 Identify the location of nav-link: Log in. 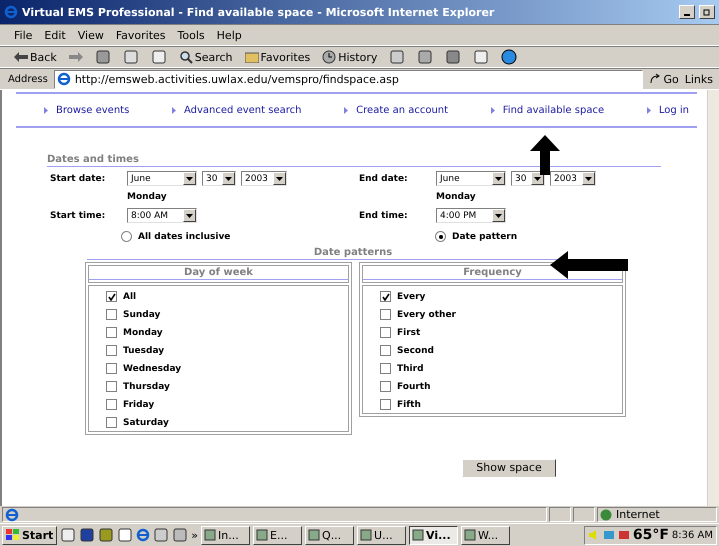
(667, 110).